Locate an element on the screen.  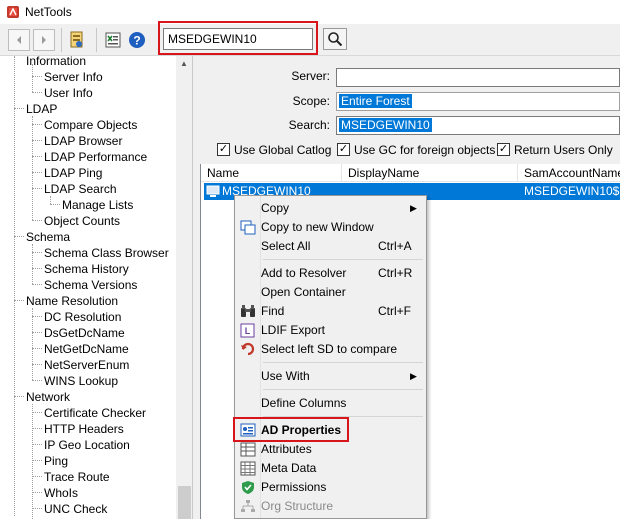
search-button is located at coordinates (335, 39).